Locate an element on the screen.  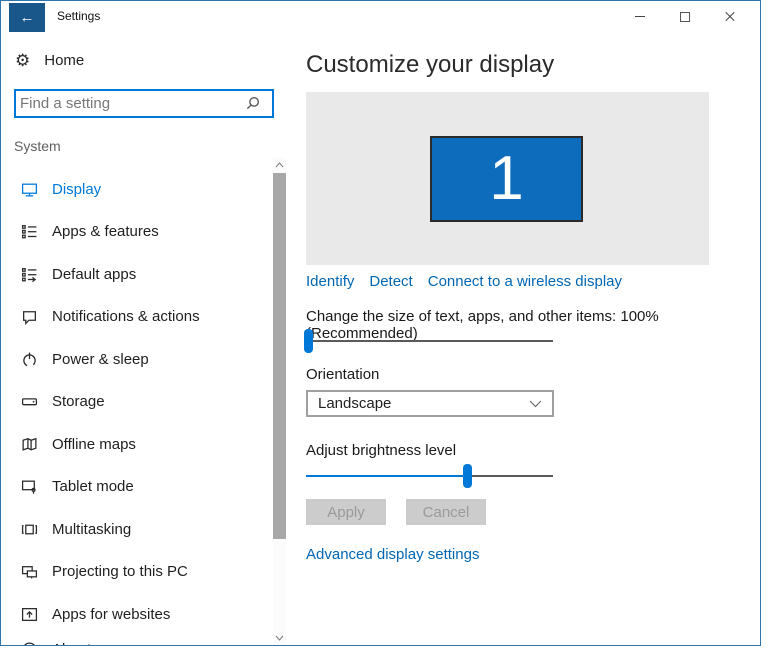
projecting-icon is located at coordinates (29, 571).